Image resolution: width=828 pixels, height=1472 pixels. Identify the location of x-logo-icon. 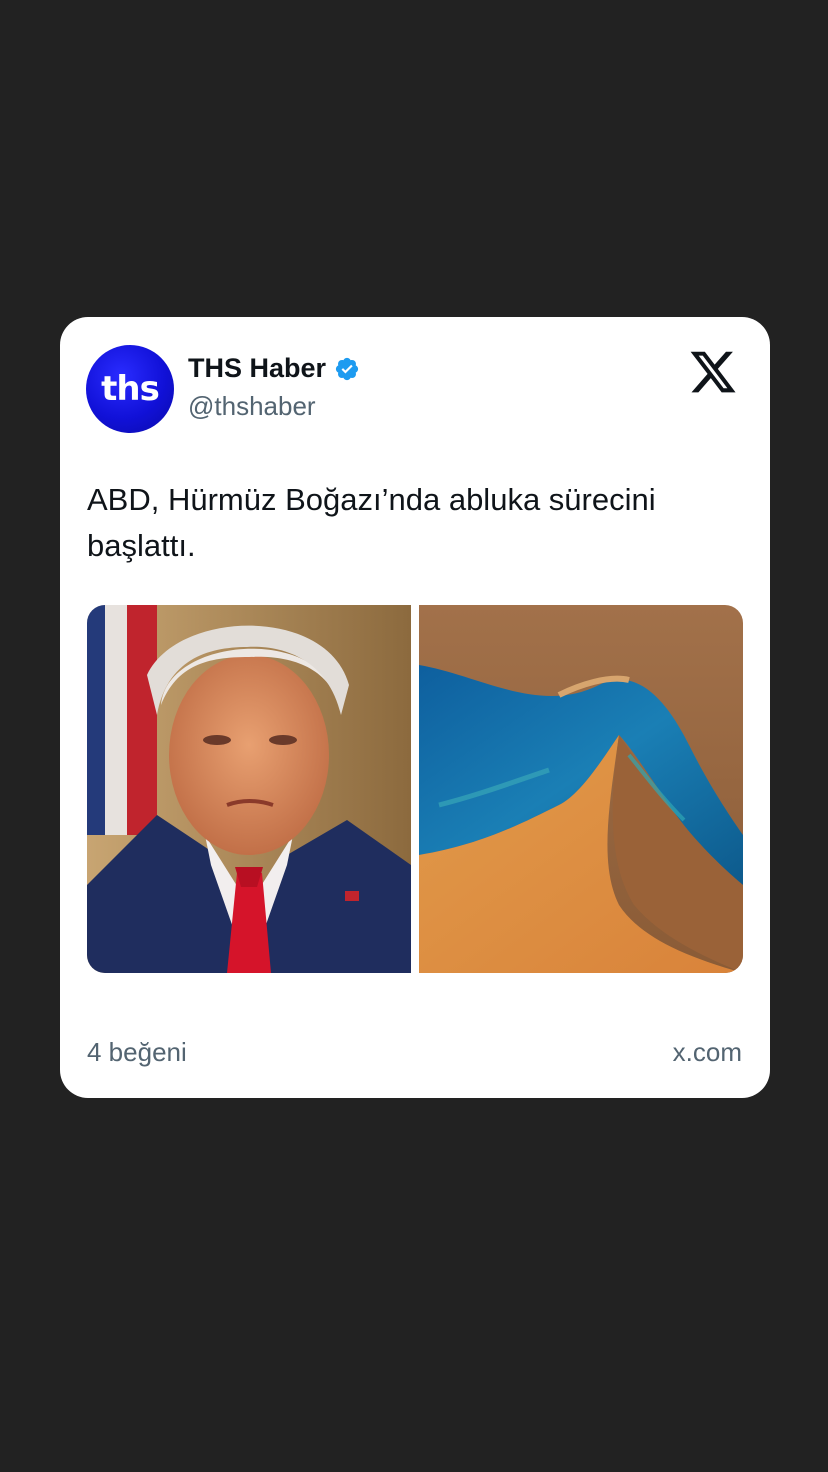
(713, 372).